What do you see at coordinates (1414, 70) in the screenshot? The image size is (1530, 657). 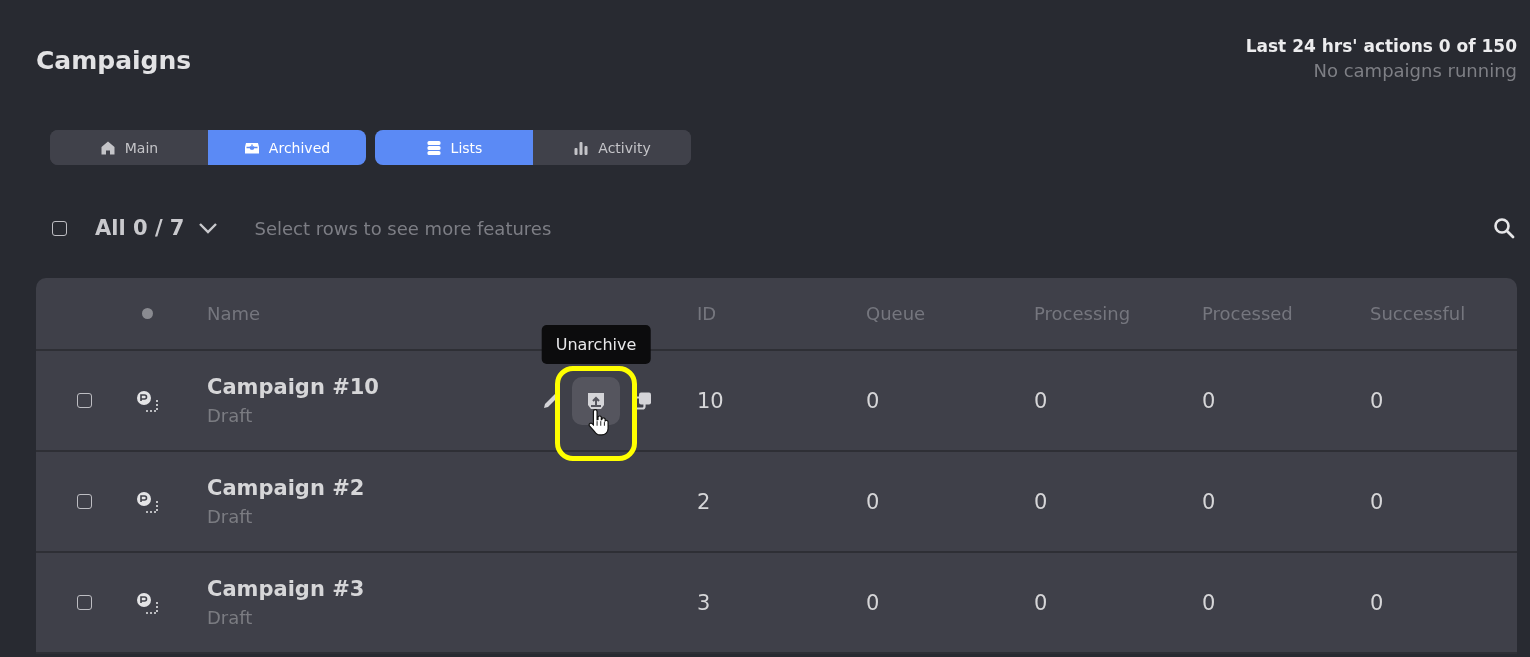 I see `running-status: No campaigns running` at bounding box center [1414, 70].